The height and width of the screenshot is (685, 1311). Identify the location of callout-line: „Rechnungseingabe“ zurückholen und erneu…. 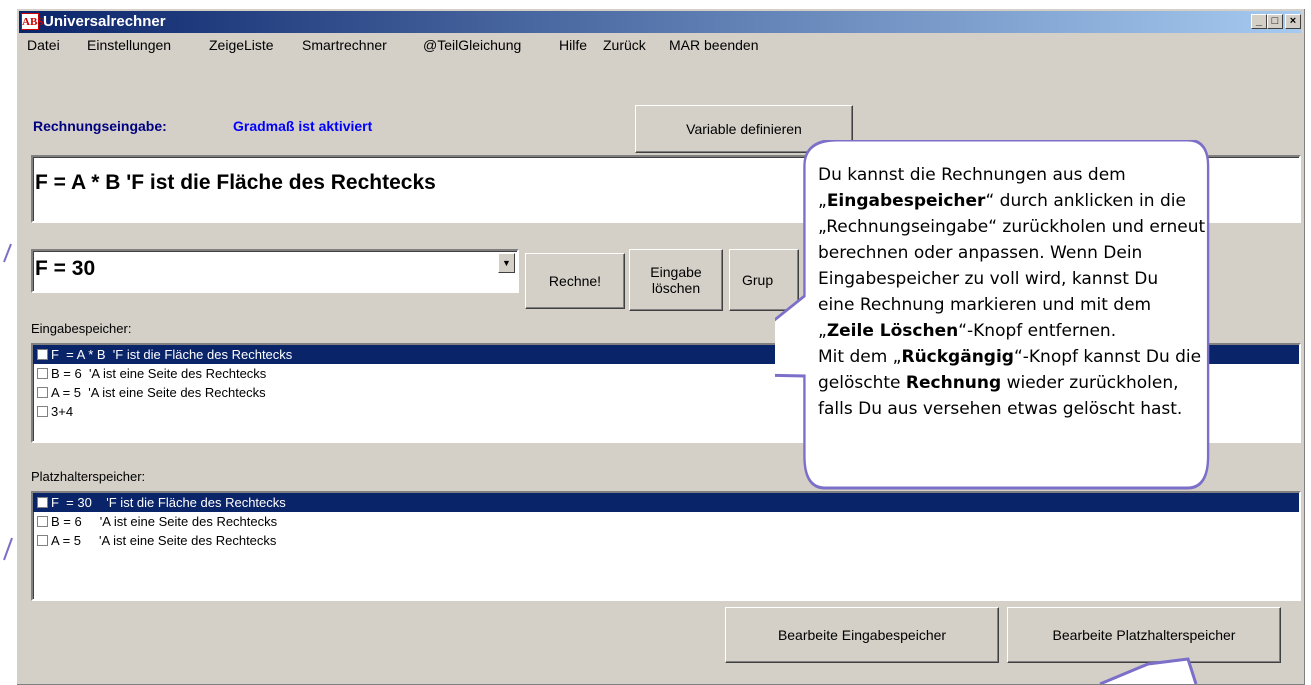
(1012, 227).